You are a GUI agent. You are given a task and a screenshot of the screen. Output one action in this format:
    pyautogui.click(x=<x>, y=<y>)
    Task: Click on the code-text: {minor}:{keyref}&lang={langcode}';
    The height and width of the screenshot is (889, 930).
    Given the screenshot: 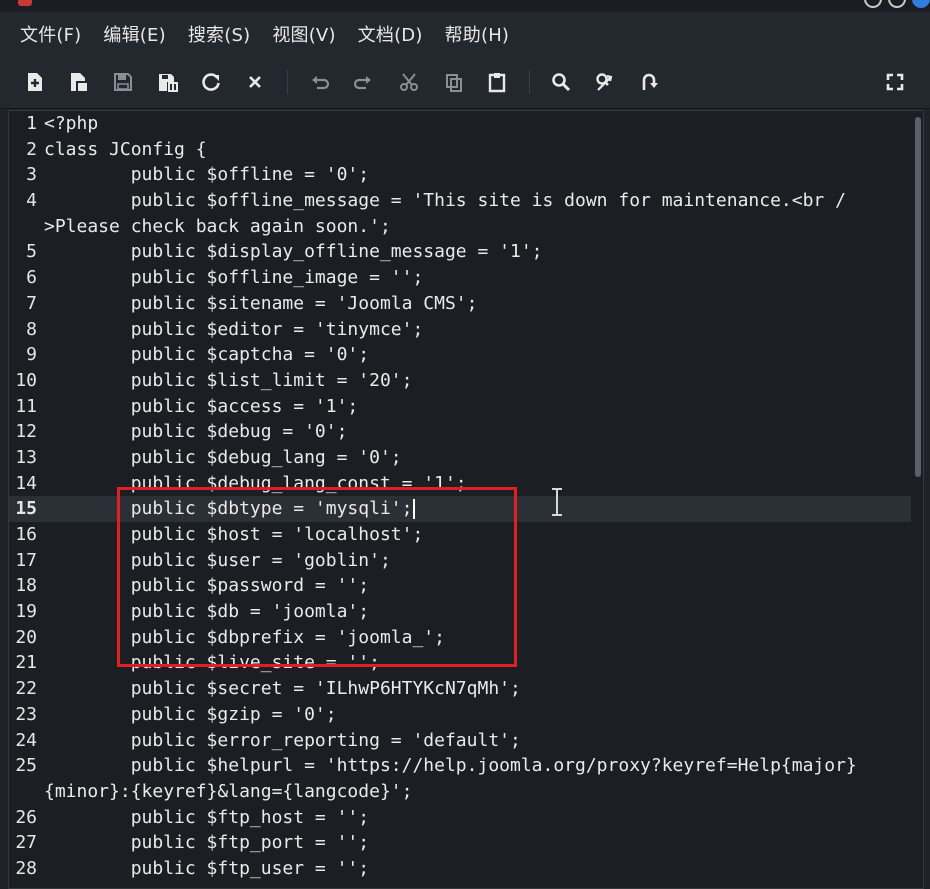 What is the action you would take?
    pyautogui.click(x=228, y=791)
    